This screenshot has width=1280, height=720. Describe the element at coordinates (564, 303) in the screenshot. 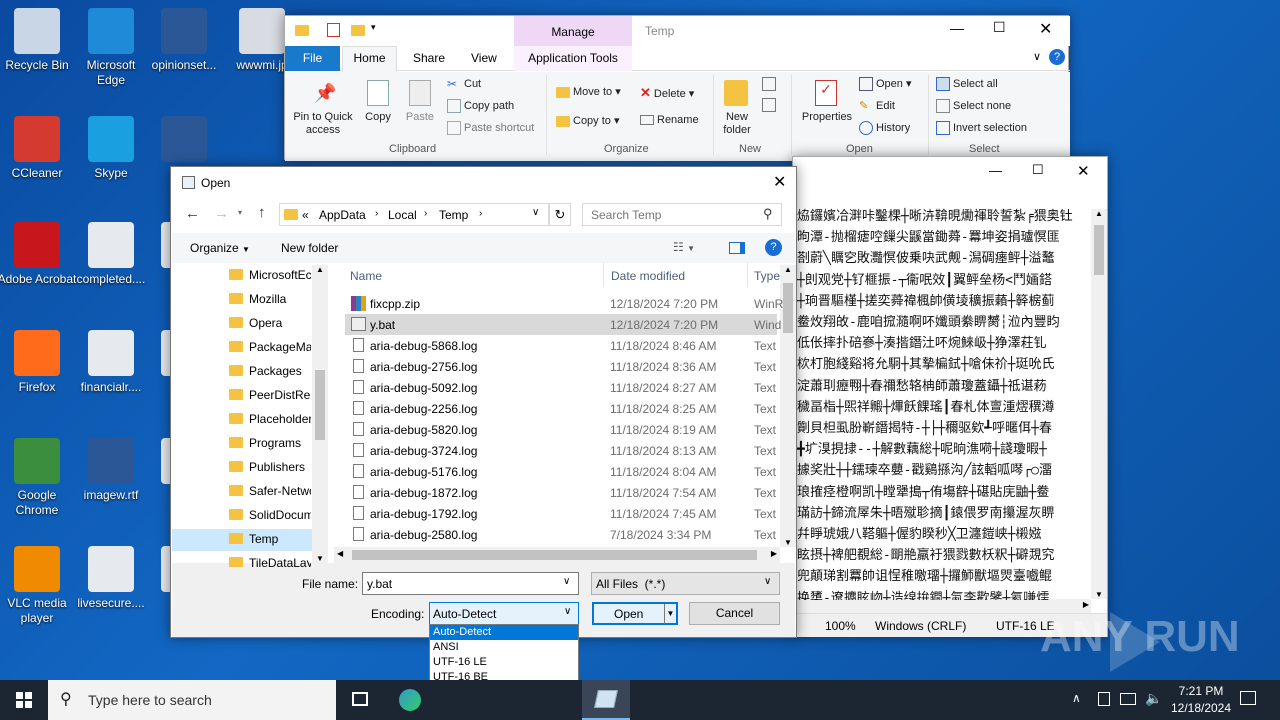

I see `file-row: fixcpp.zip 12/18/2024 7:20 PM WinR` at that location.